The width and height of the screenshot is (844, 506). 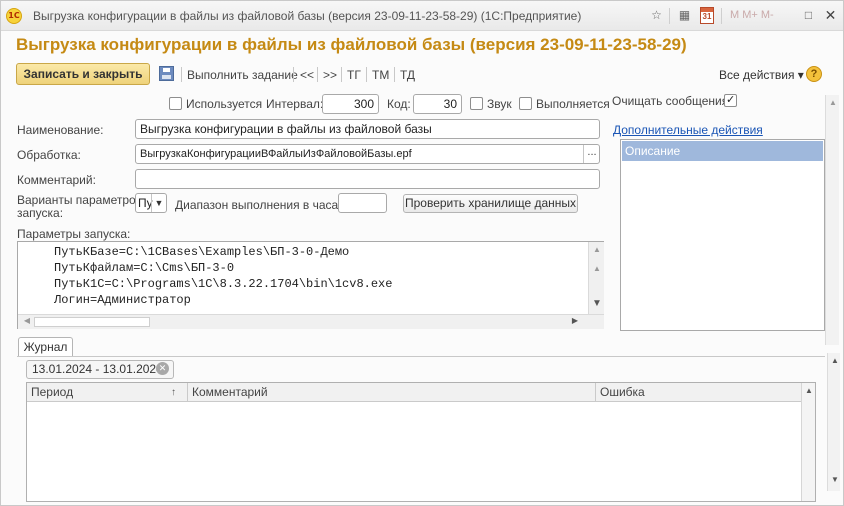 What do you see at coordinates (437, 104) in the screenshot?
I see `code-input: 30` at bounding box center [437, 104].